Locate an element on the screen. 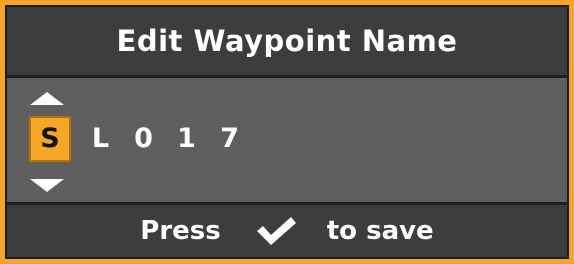 Image resolution: width=574 pixels, height=264 pixels. waypoint-name-field: S L 0 1 7 is located at coordinates (140, 139).